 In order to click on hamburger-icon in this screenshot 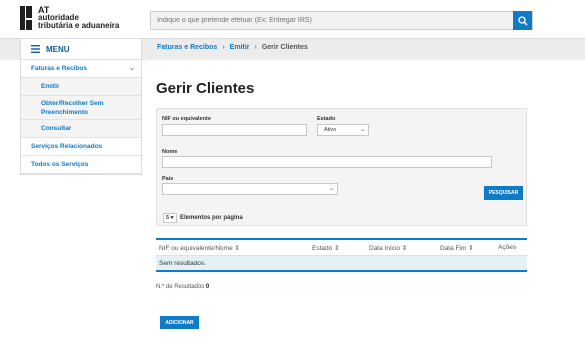, I will do `click(35, 49)`.